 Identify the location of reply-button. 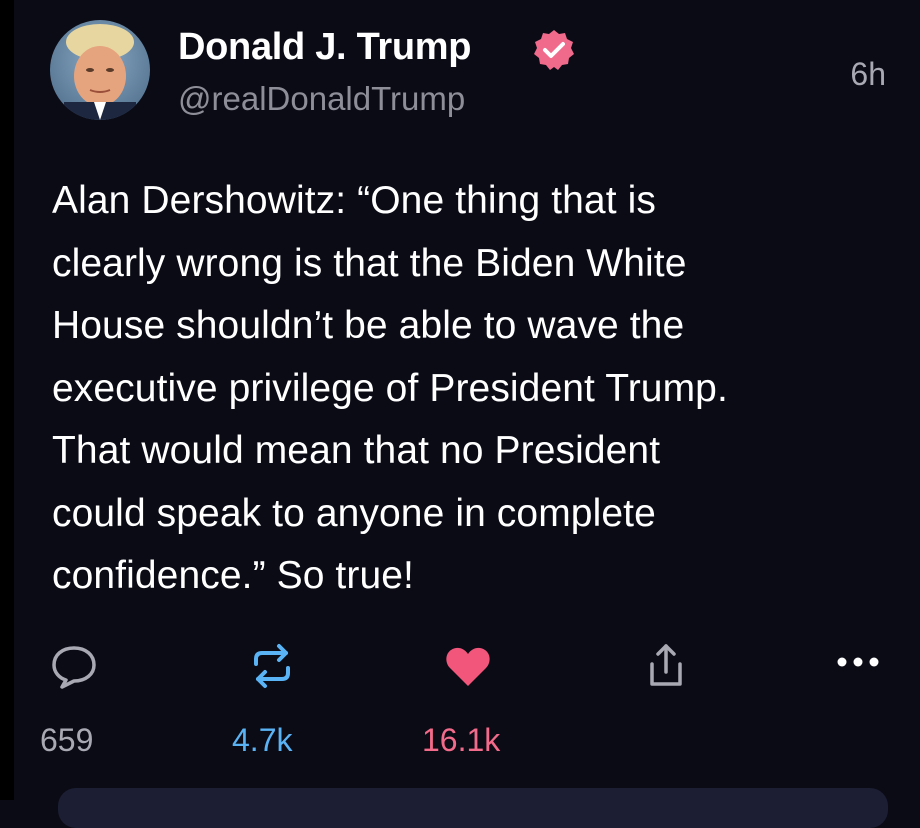
(74, 666).